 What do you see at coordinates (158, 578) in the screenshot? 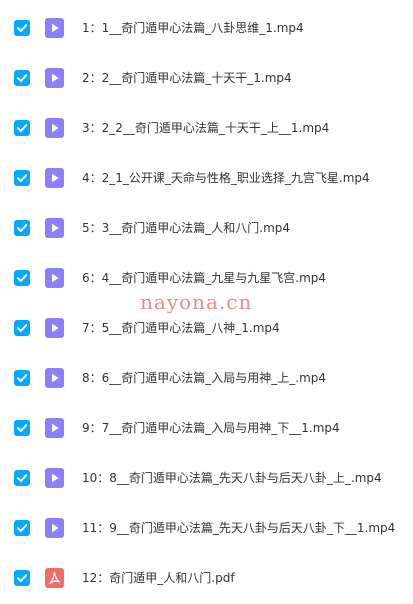
I see `file-name: 12：奇门遁甲_人和八门.pdf` at bounding box center [158, 578].